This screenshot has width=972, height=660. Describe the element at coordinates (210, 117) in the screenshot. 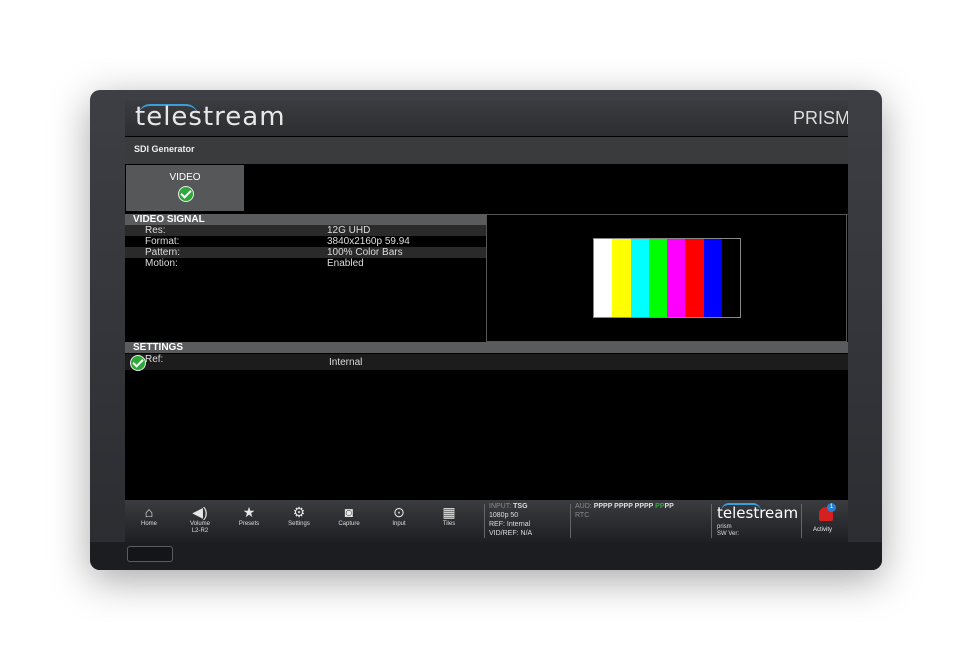

I see `brand-logo: telestream` at that location.